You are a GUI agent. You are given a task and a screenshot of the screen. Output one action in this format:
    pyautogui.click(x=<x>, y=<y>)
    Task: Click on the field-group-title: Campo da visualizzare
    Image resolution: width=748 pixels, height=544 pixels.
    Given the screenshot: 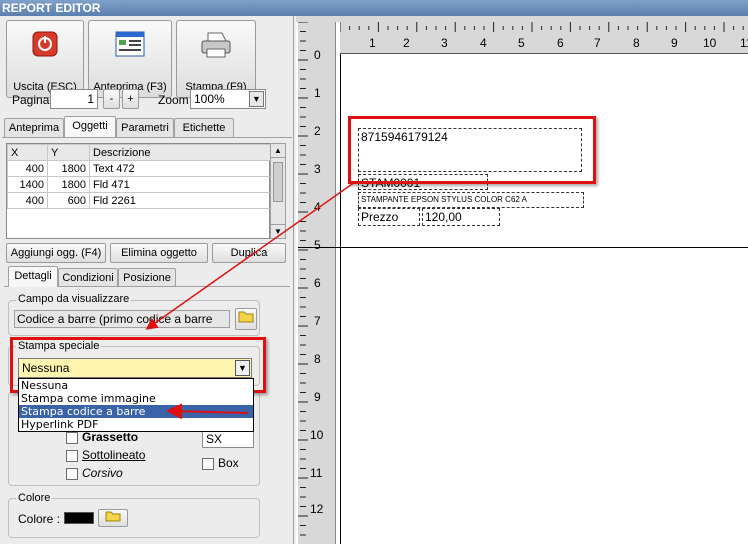 What is the action you would take?
    pyautogui.click(x=74, y=299)
    